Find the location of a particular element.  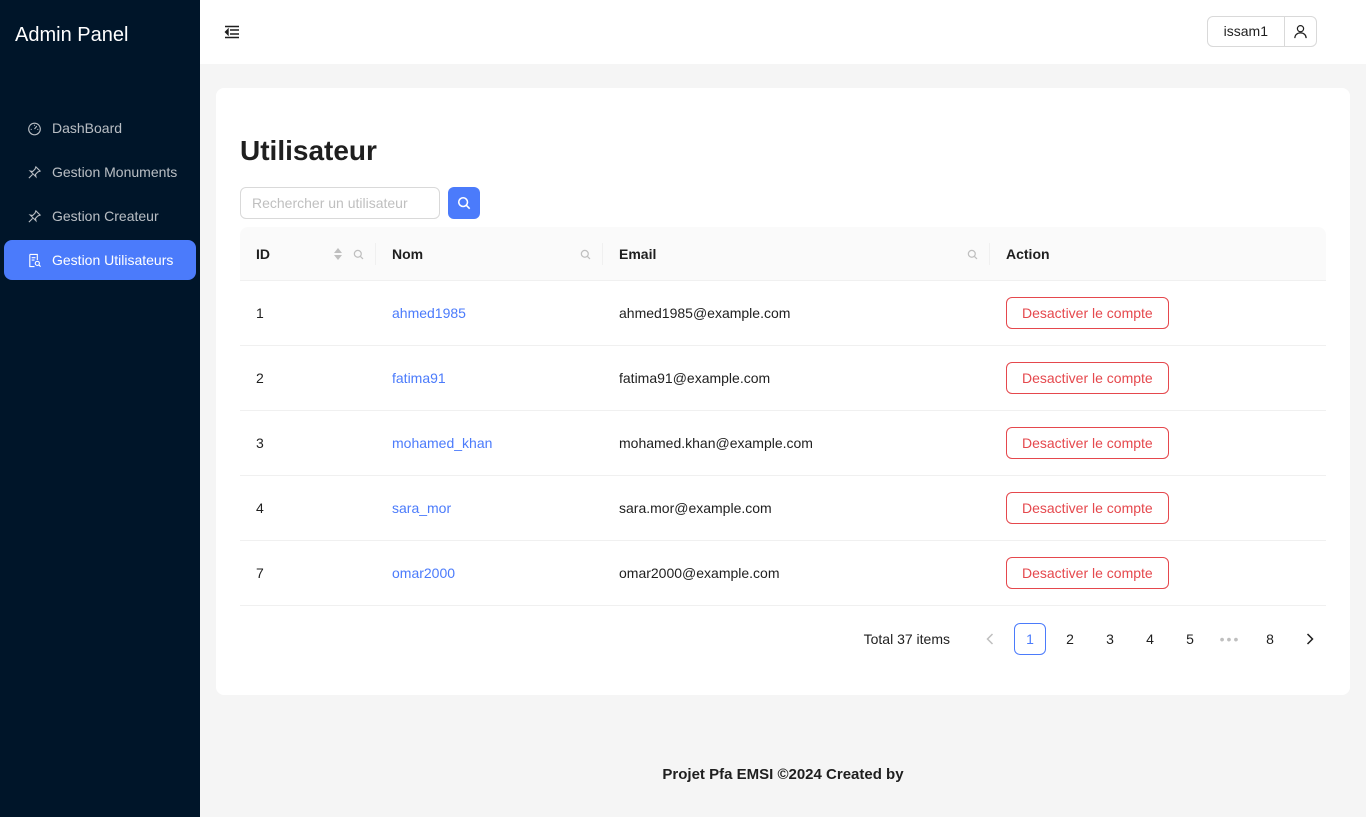

next-page-button is located at coordinates (1310, 639).